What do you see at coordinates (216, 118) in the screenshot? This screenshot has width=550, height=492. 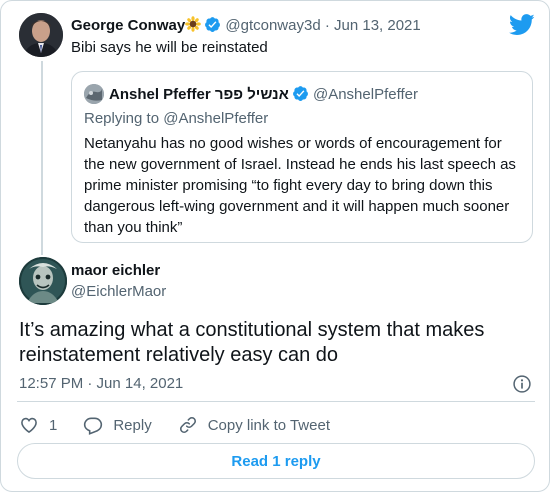 I see `reply-to-handle: @AnshelPfeffer` at bounding box center [216, 118].